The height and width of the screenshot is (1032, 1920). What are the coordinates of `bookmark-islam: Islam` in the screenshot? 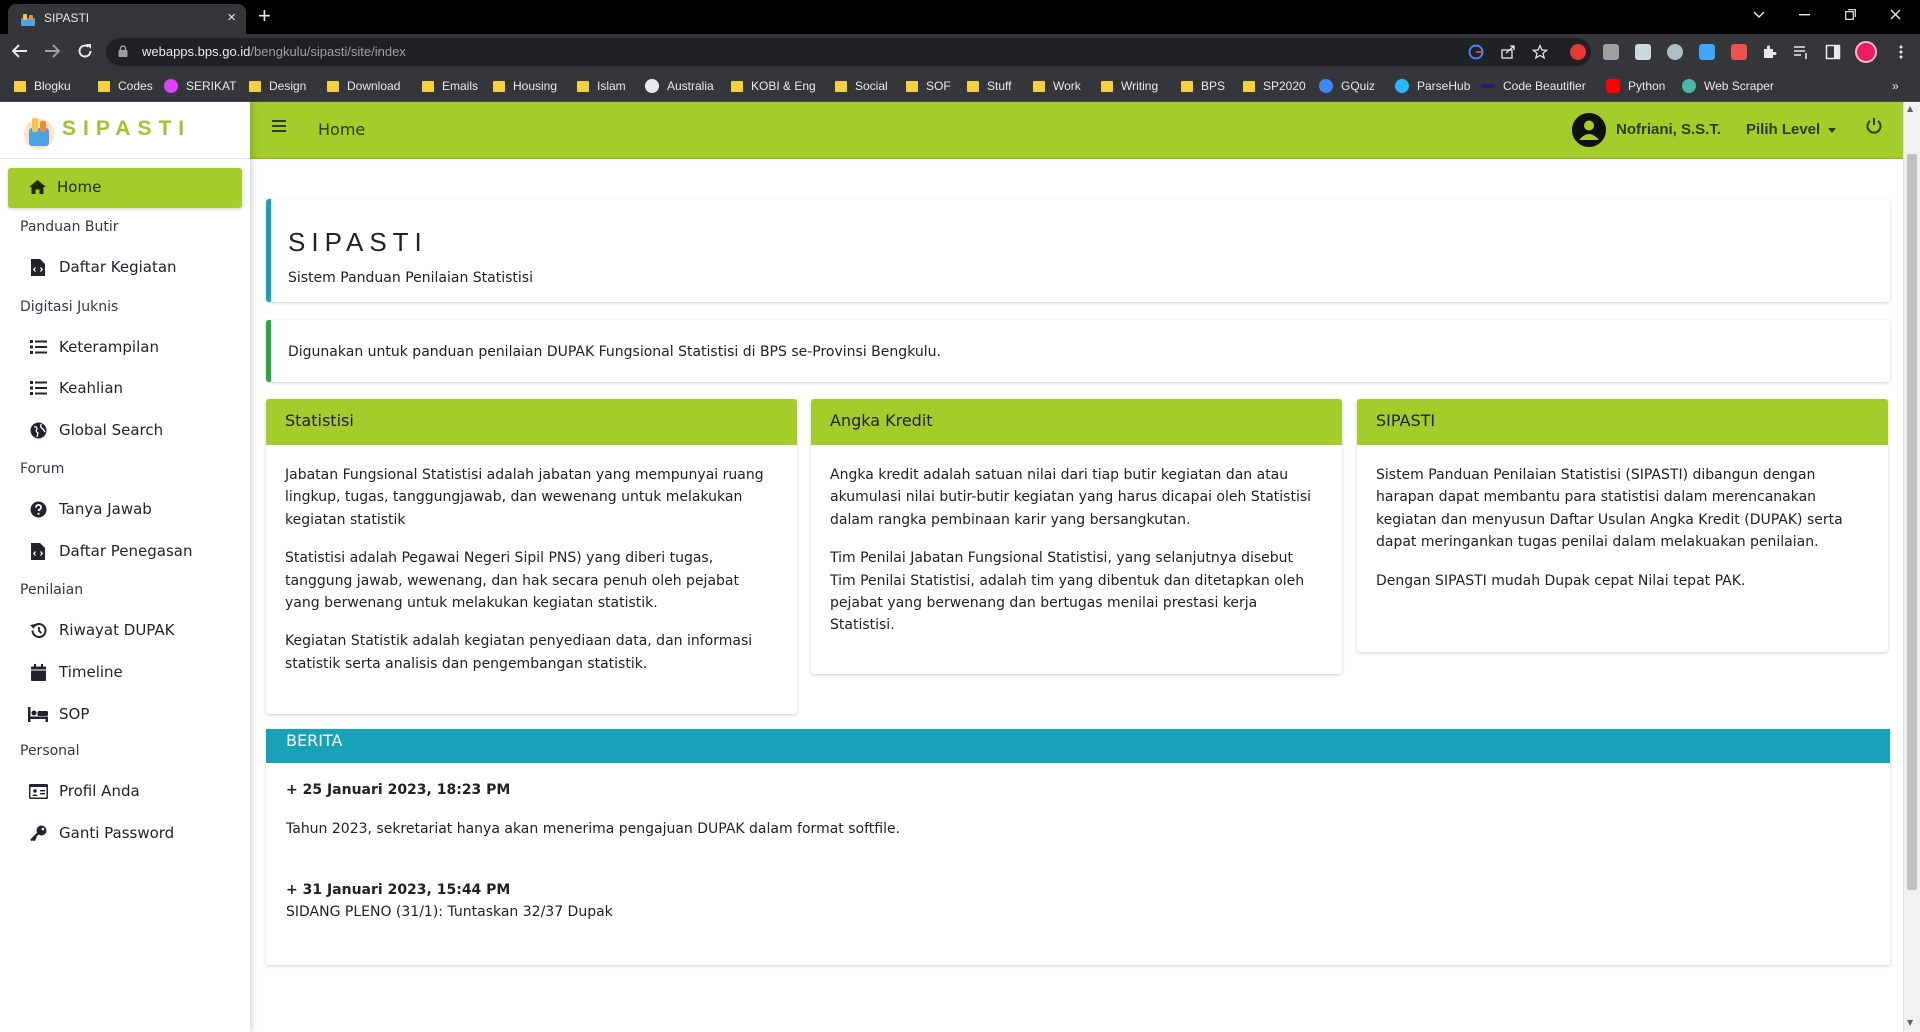 It's located at (601, 86).